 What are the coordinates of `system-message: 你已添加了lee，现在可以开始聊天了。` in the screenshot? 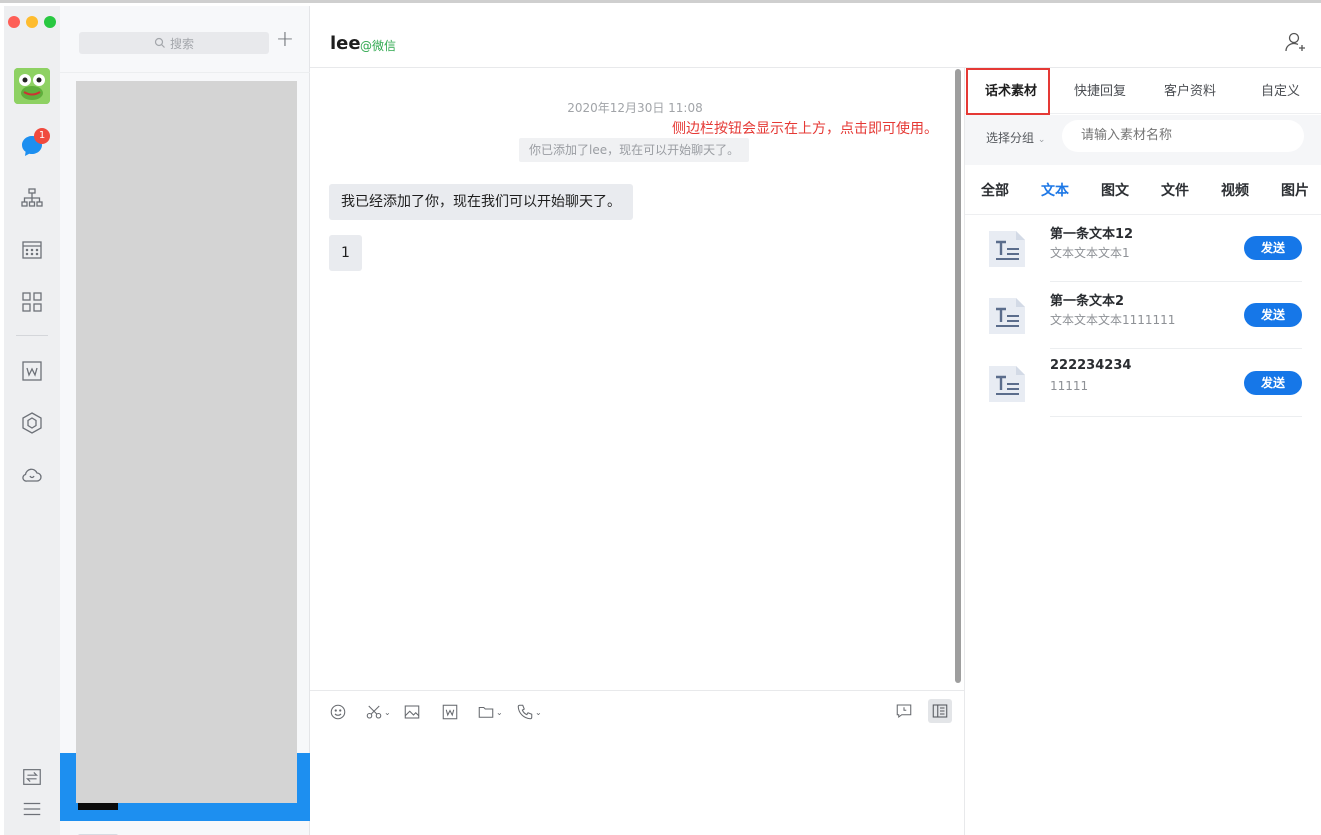 It's located at (634, 150).